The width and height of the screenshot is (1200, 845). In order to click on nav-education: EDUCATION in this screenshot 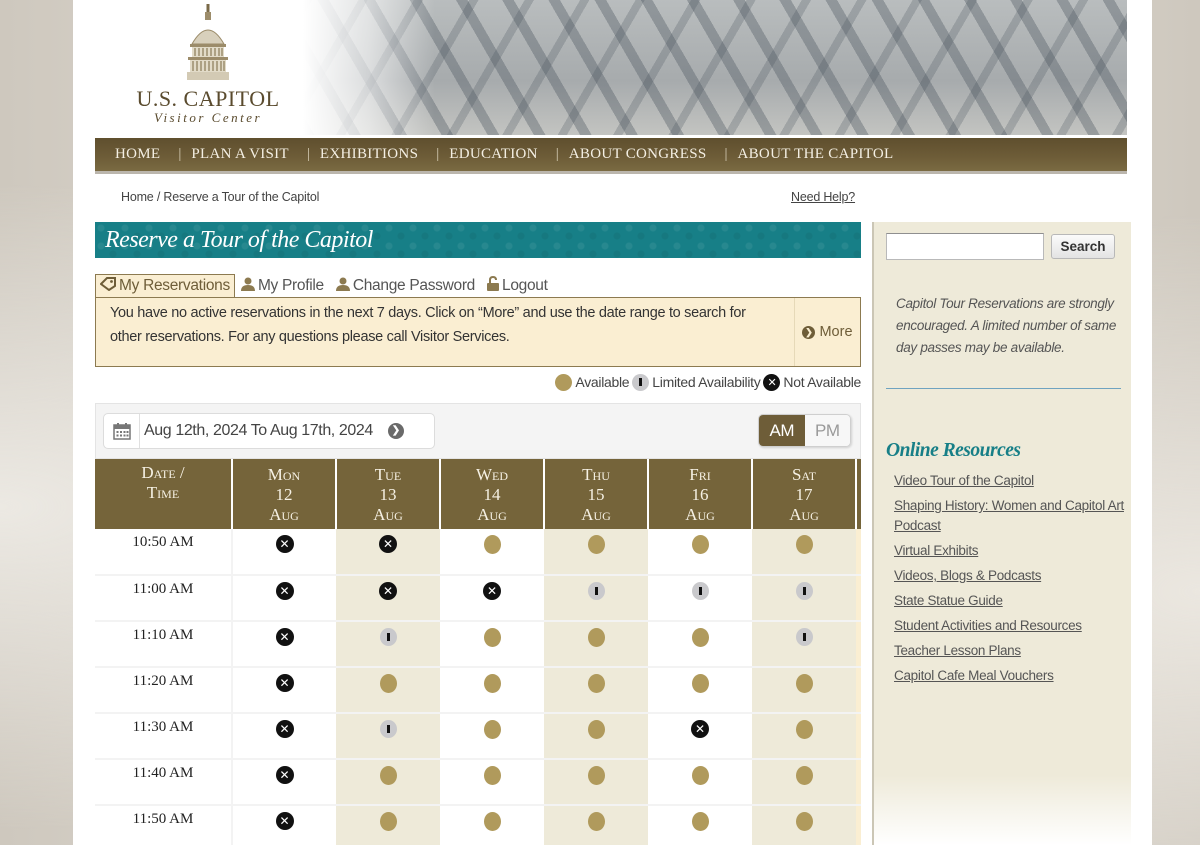, I will do `click(493, 154)`.